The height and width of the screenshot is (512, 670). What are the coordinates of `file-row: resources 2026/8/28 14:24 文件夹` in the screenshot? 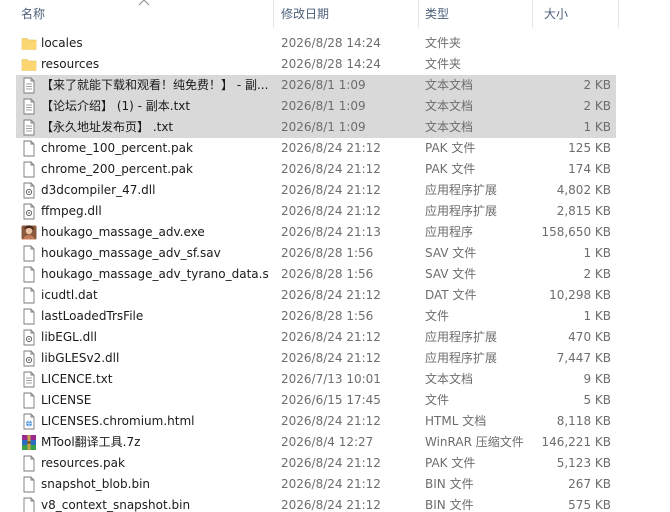 It's located at (335, 64).